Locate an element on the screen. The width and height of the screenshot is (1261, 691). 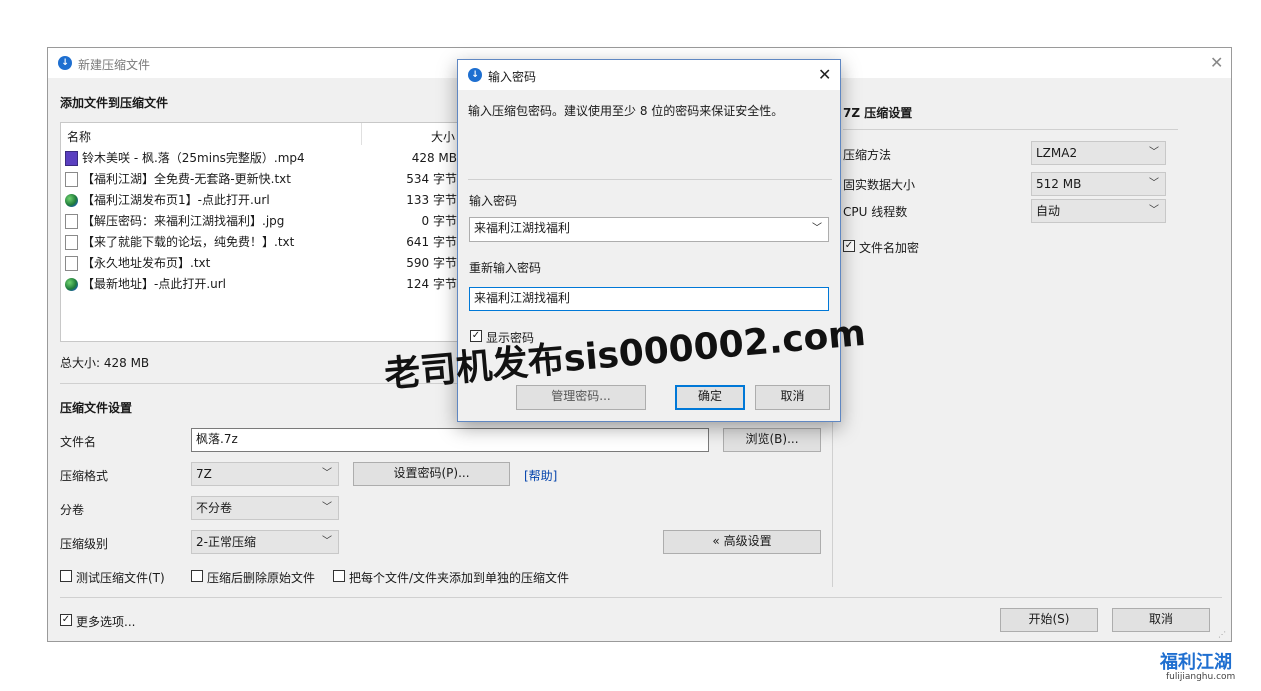
dialog-cancel-button: 取消 is located at coordinates (792, 397).